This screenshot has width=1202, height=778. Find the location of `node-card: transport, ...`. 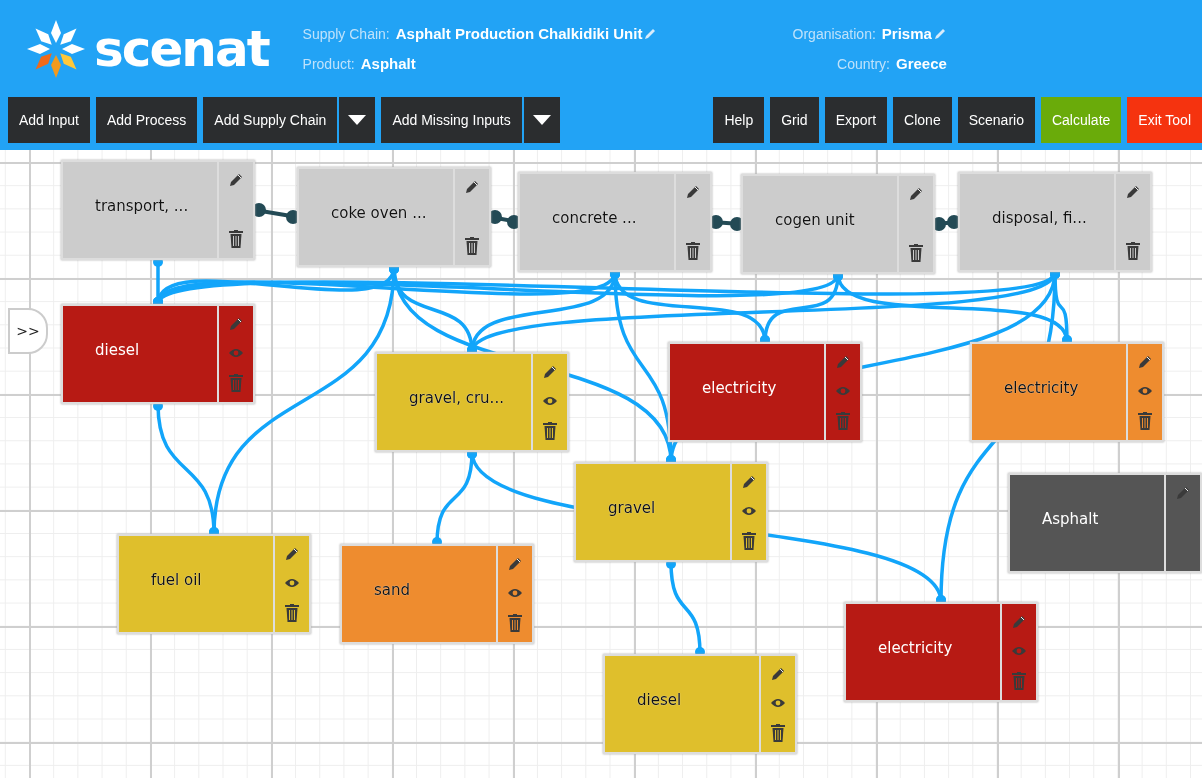

node-card: transport, ... is located at coordinates (158, 210).